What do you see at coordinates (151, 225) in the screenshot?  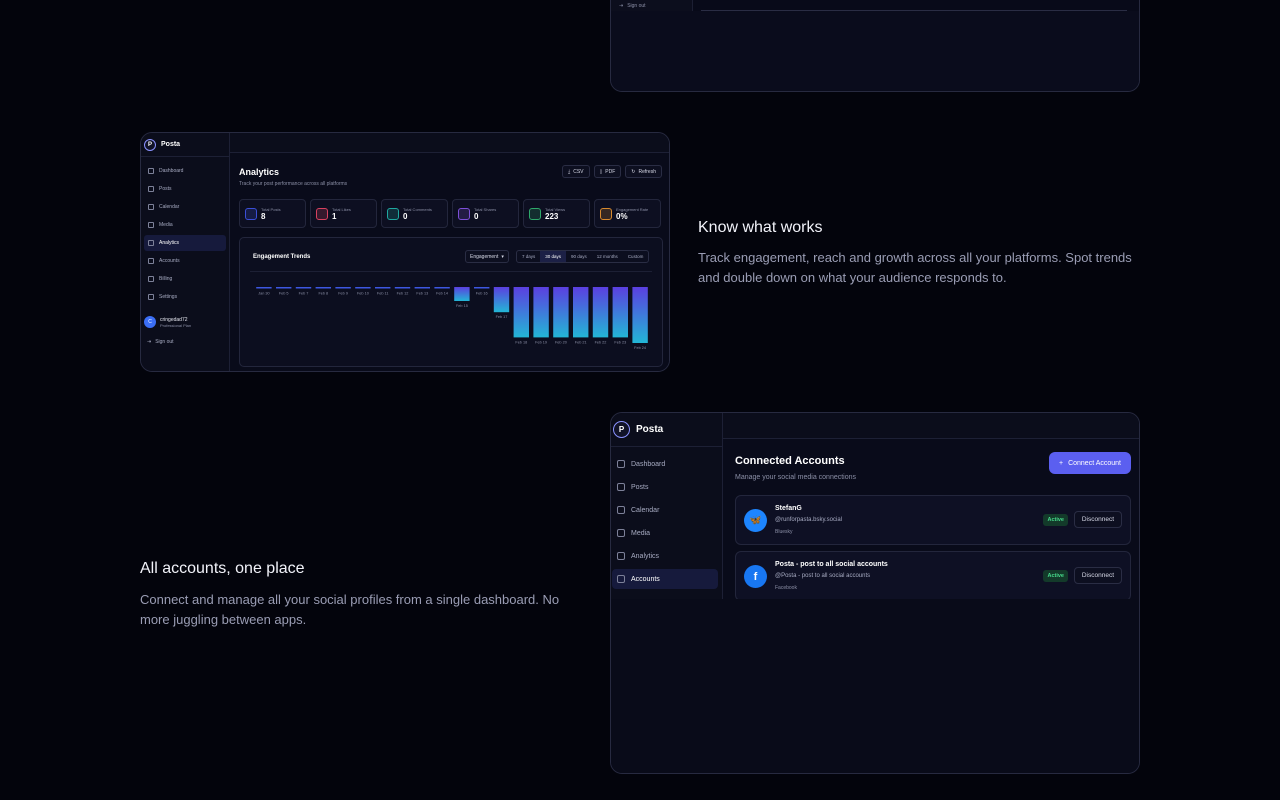 I see `media-icon` at bounding box center [151, 225].